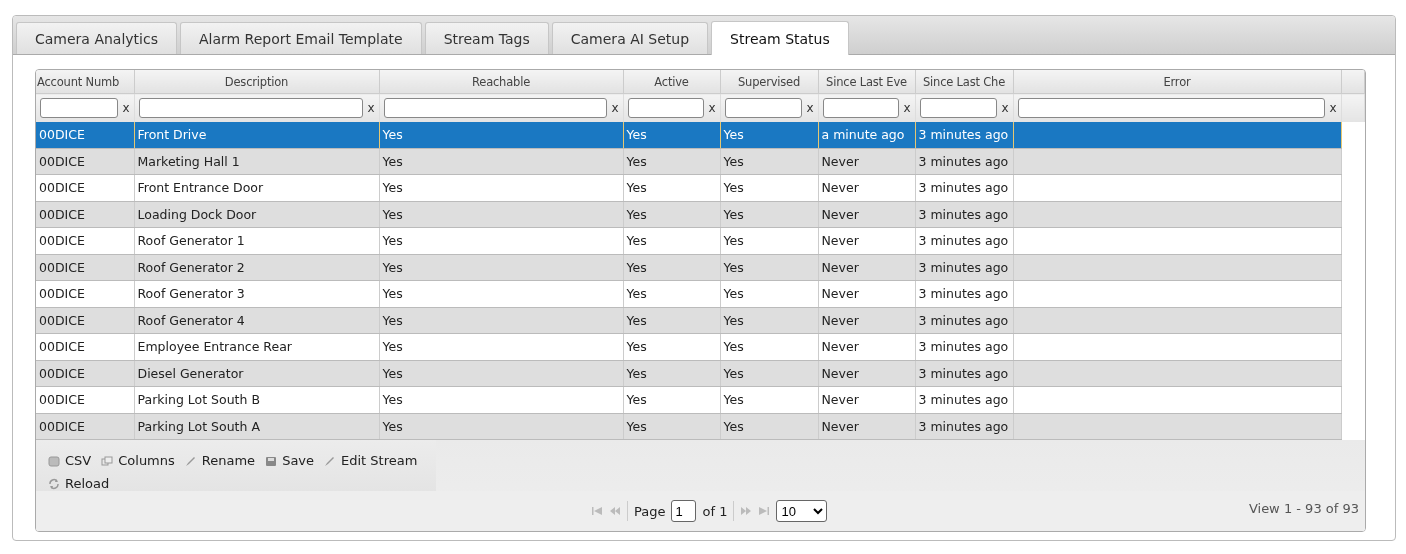 The image size is (1406, 554). Describe the element at coordinates (964, 82) in the screenshot. I see `column-header: Since Last Che` at that location.